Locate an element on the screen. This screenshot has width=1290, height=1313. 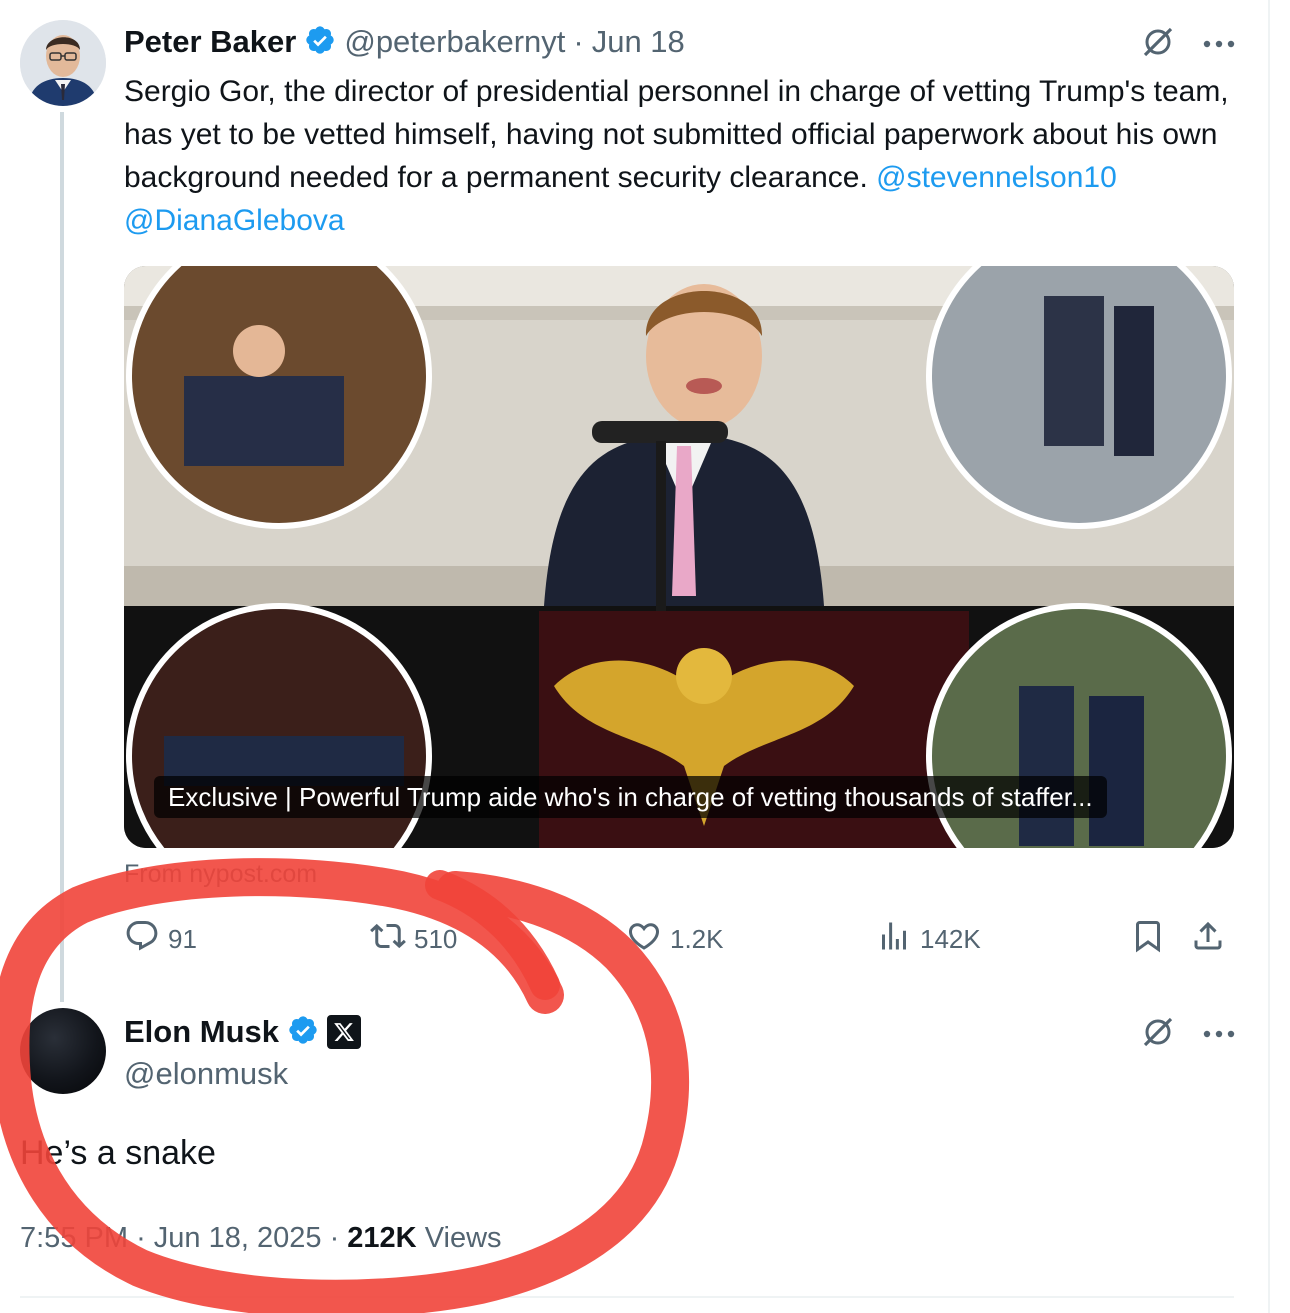
tweet-top-actions is located at coordinates (1188, 44).